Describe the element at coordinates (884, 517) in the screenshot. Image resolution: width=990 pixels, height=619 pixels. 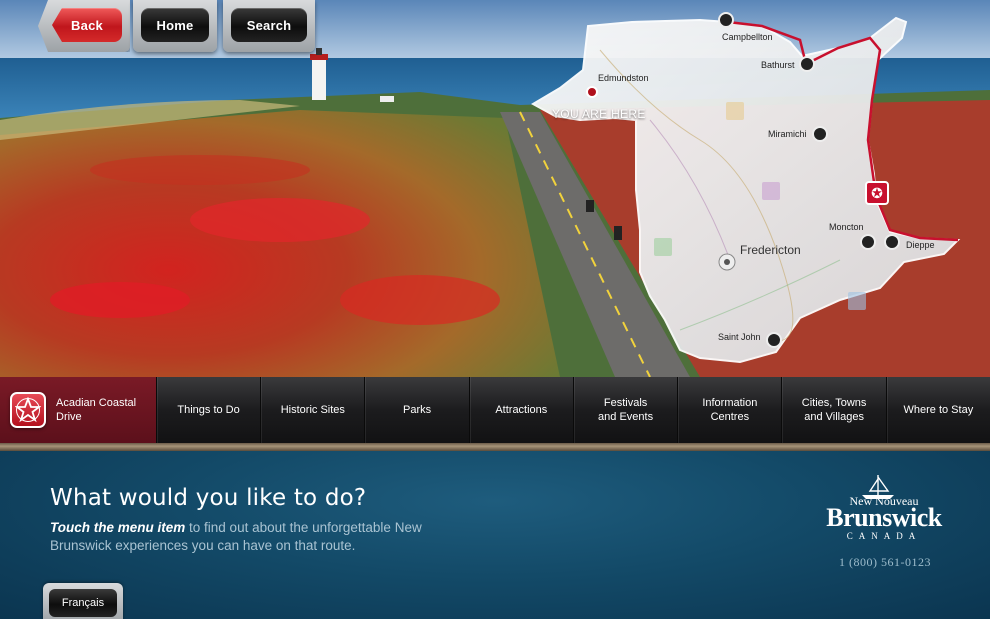
I see `logo-brunswick: Brunswick` at that location.